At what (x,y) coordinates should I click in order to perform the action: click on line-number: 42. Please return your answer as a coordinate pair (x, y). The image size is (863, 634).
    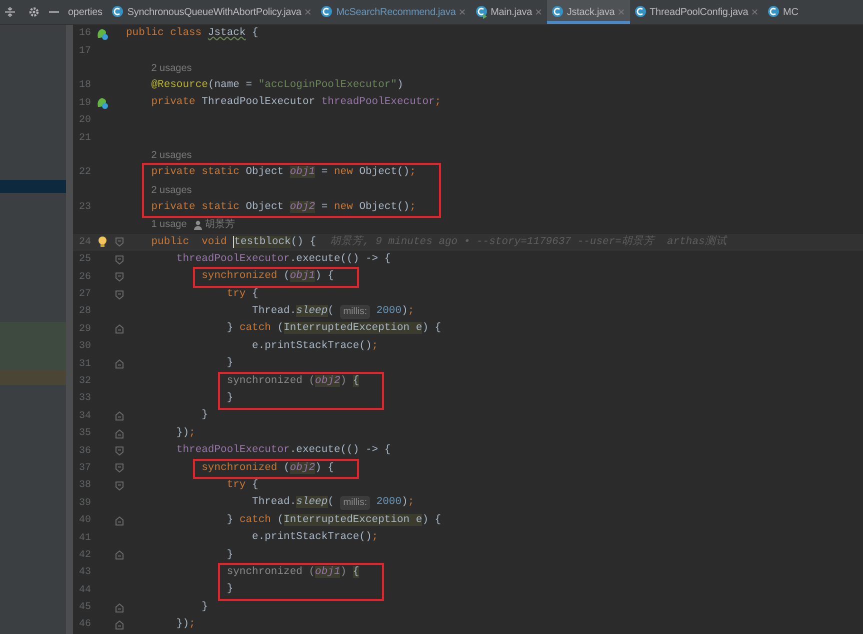
    Looking at the image, I should click on (84, 555).